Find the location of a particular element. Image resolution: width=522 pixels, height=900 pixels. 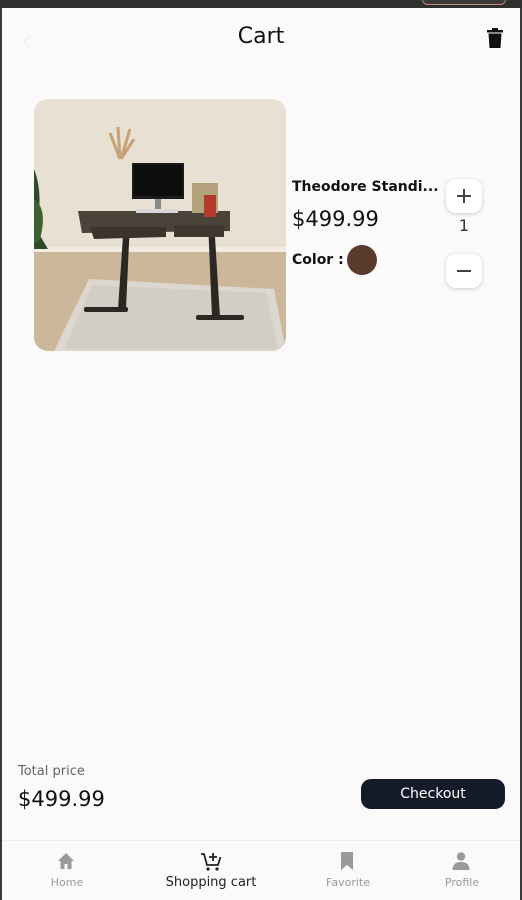

top-bar-pill is located at coordinates (464, 2).